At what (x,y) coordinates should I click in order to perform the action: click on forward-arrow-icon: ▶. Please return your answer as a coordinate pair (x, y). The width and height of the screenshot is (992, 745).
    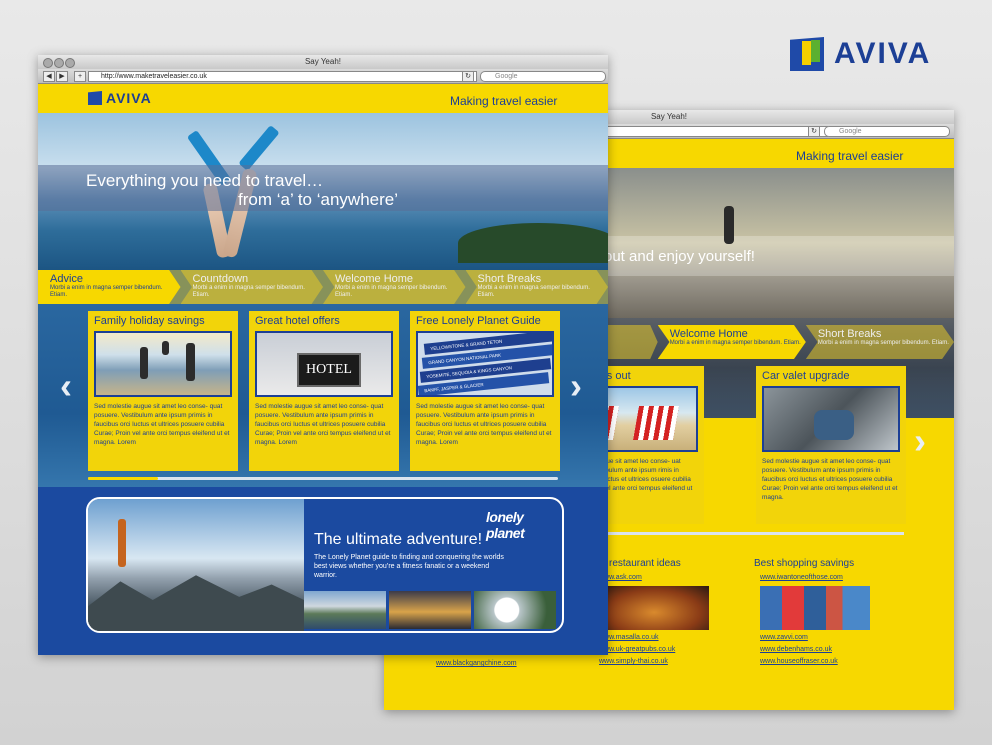
    Looking at the image, I should click on (62, 76).